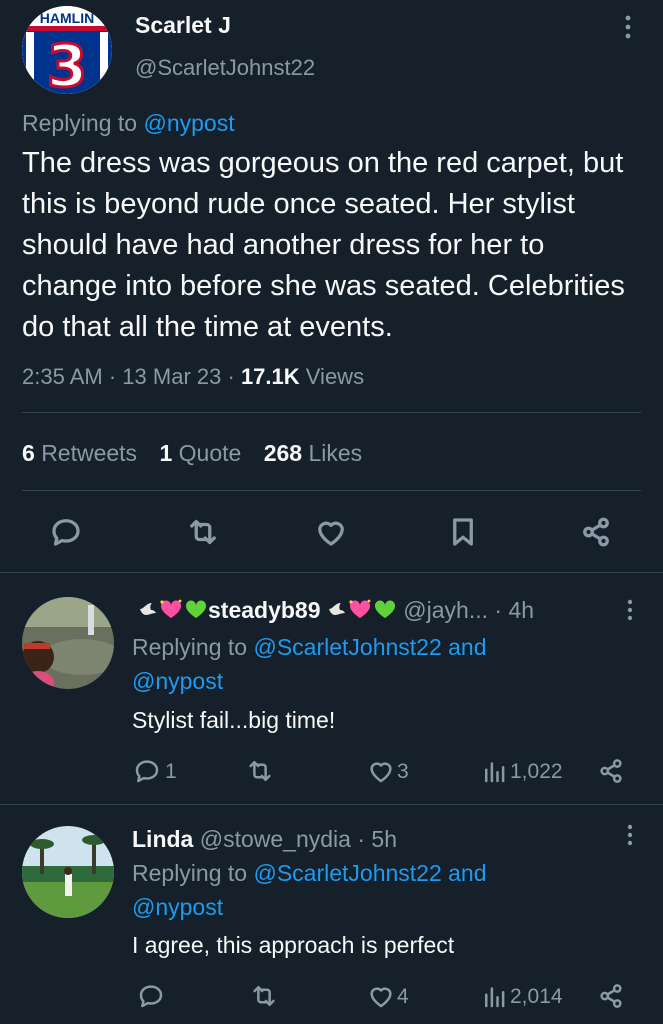  I want to click on retweets-count: 6, so click(28, 453).